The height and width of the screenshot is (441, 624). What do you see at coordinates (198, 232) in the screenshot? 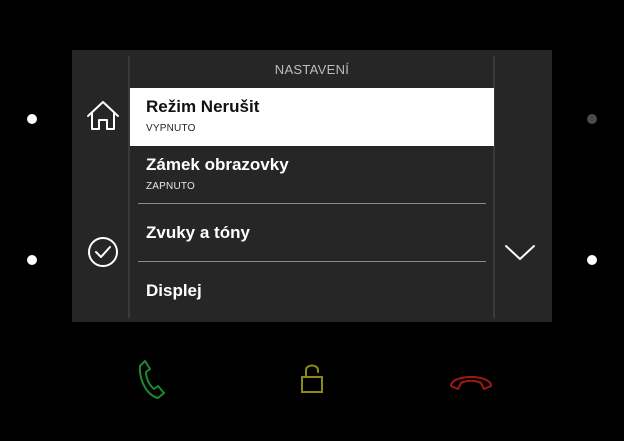
I see `menu-item-title: Zvuky a tóny` at bounding box center [198, 232].